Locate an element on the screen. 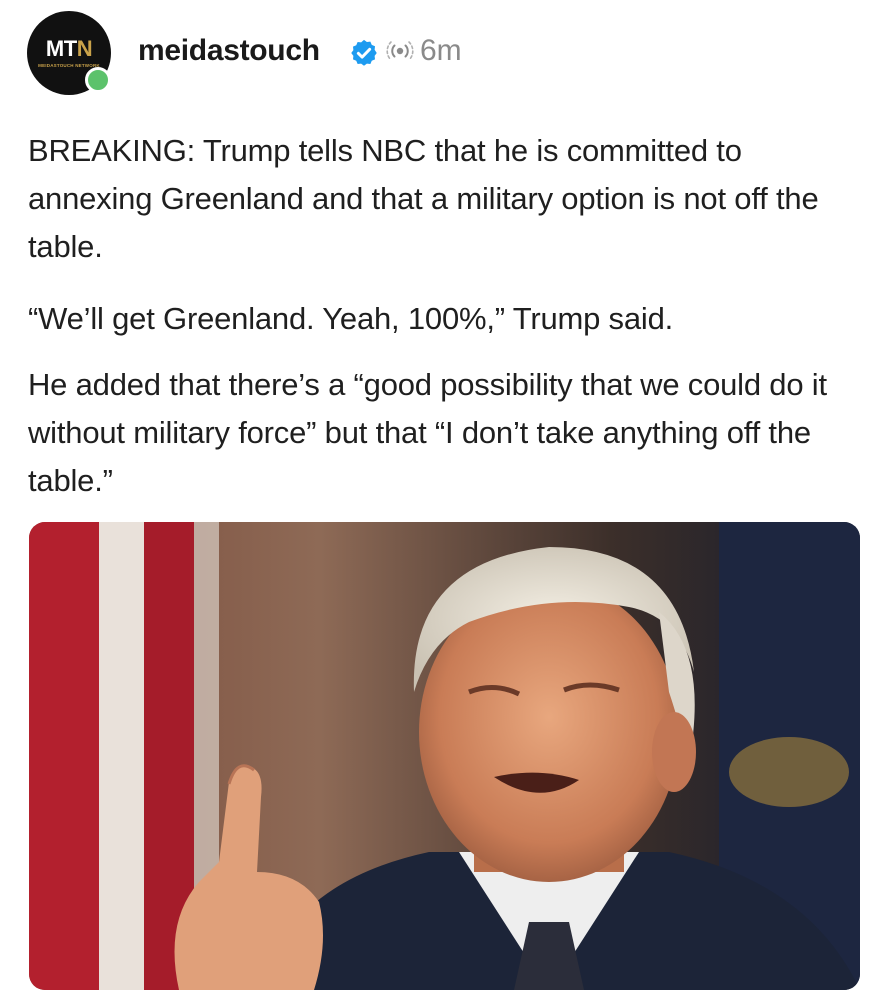 Image resolution: width=889 pixels, height=1000 pixels. avatar-logo-accent: N is located at coordinates (84, 48).